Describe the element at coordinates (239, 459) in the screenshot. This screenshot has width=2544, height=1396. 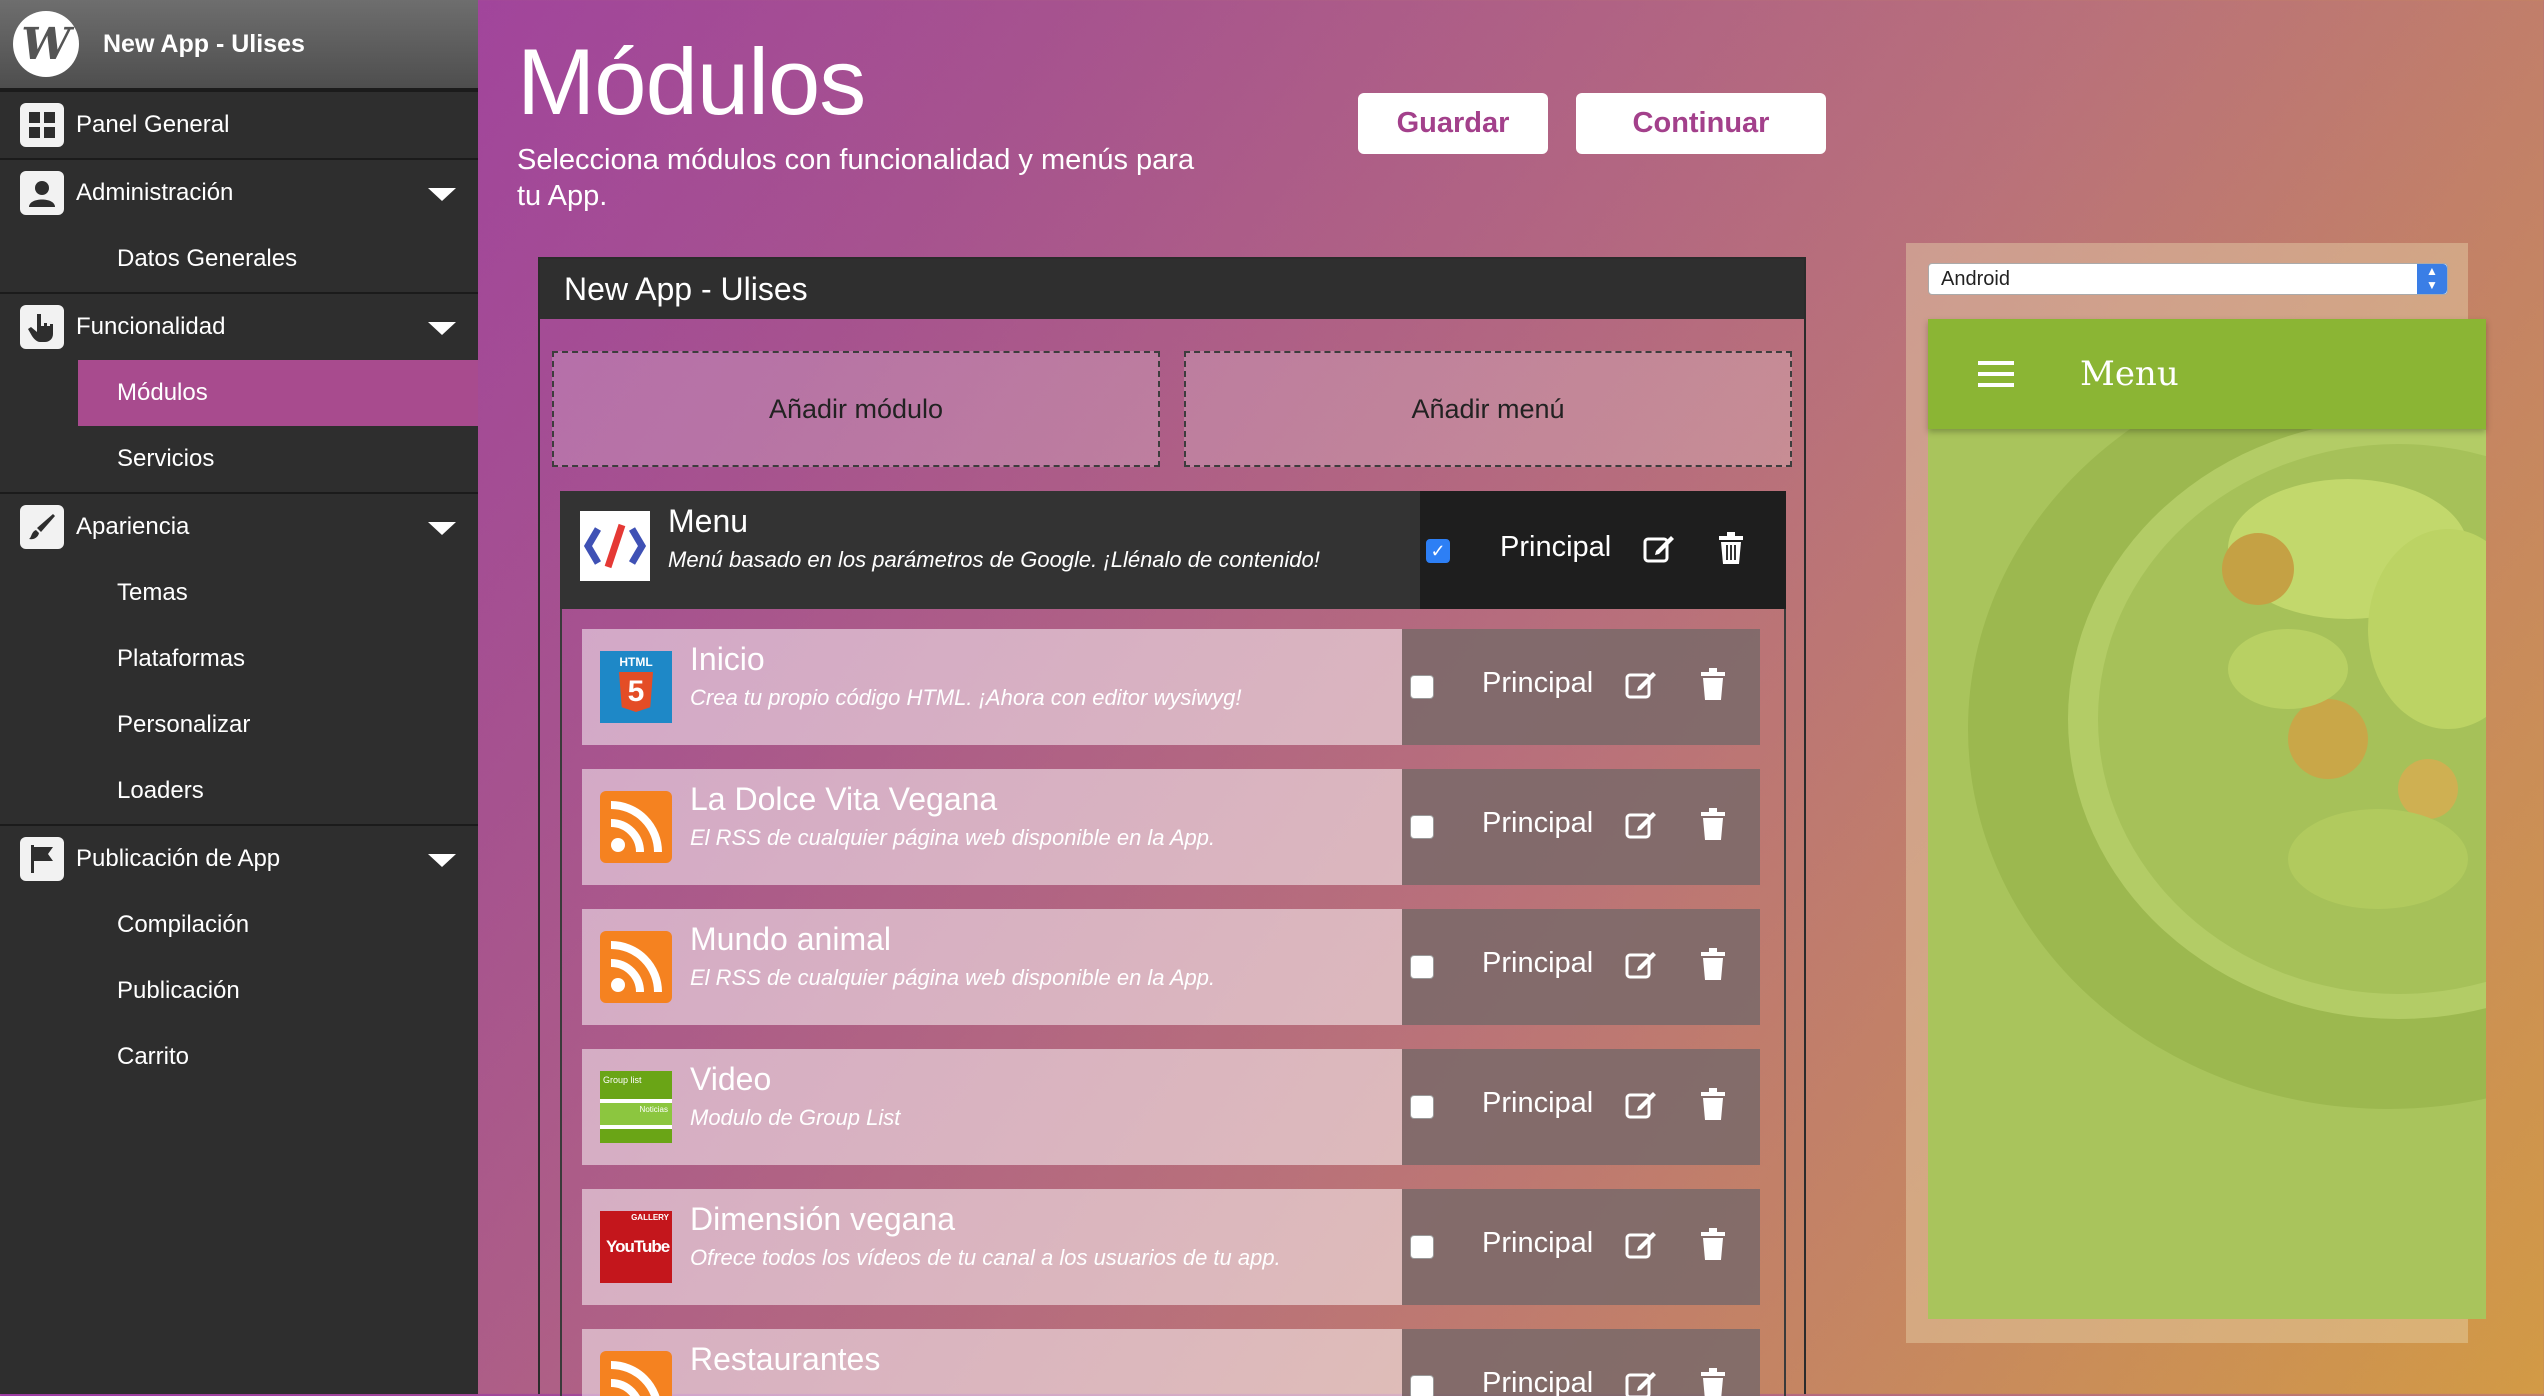
I see `nav-sub-servicios: Servicios` at that location.